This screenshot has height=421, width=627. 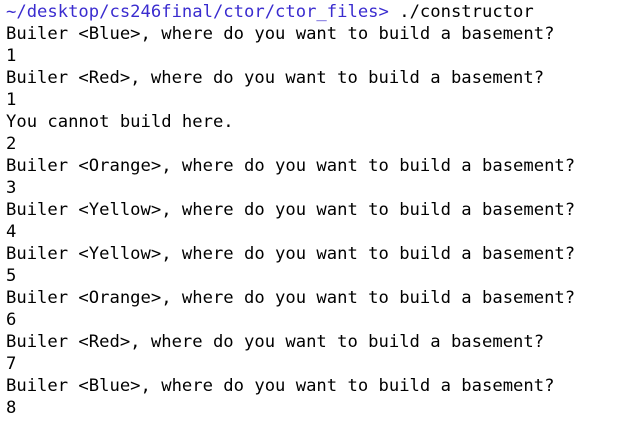 What do you see at coordinates (197, 12) in the screenshot?
I see `prompt-path: ~/desktop/cs246final/ctor/ctor_files>` at bounding box center [197, 12].